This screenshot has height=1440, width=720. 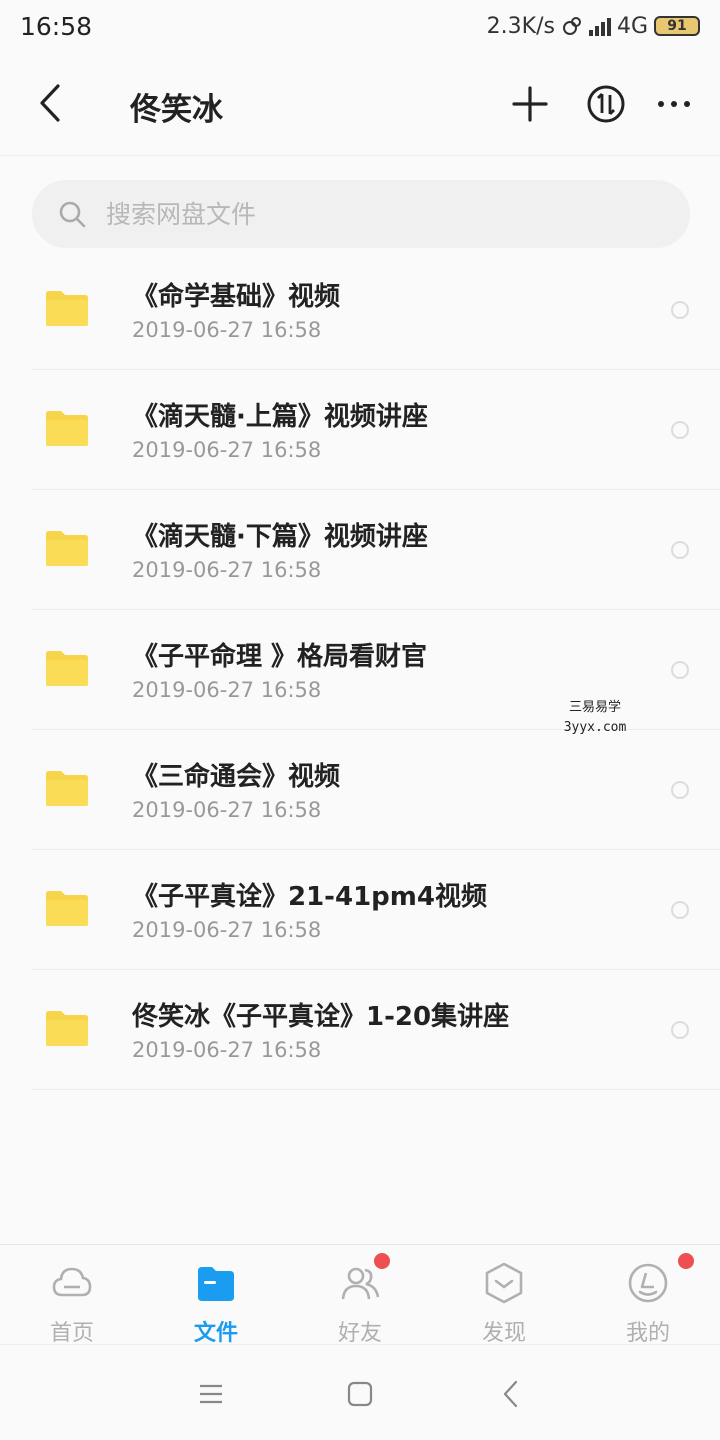 I want to click on hotspot-icon, so click(x=571, y=26).